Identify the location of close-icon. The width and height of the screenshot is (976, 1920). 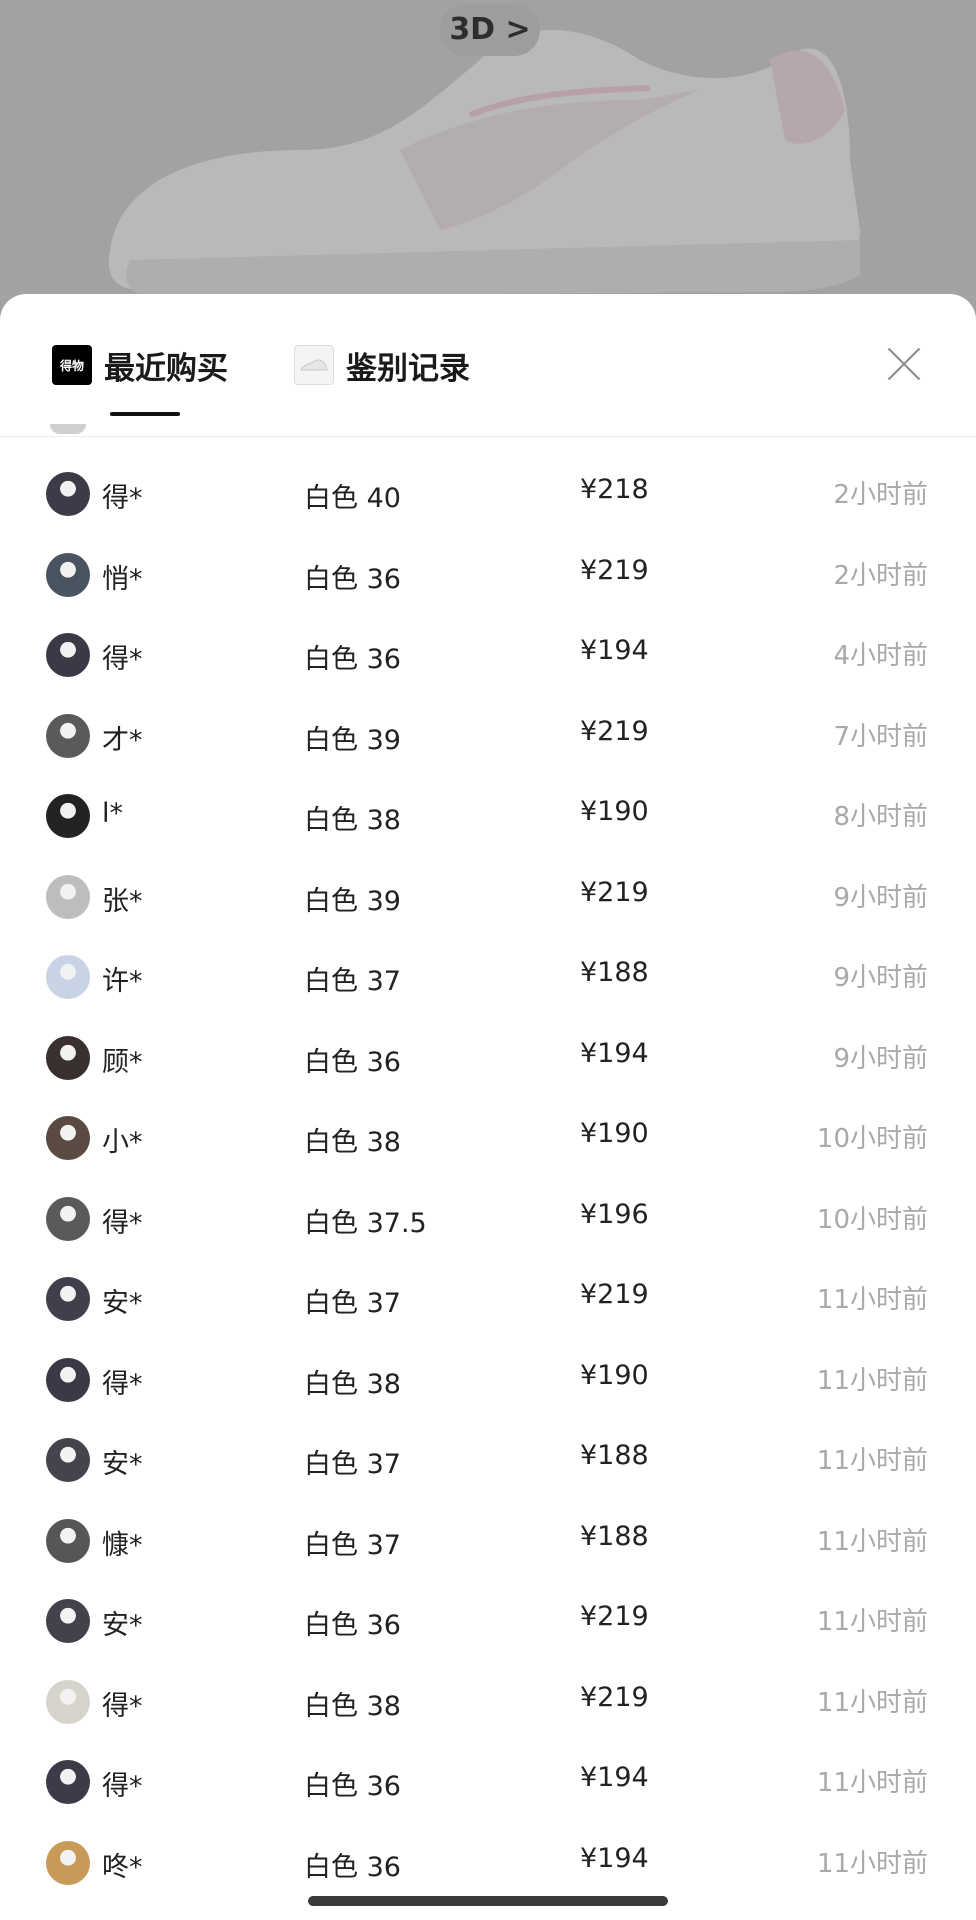
(904, 364).